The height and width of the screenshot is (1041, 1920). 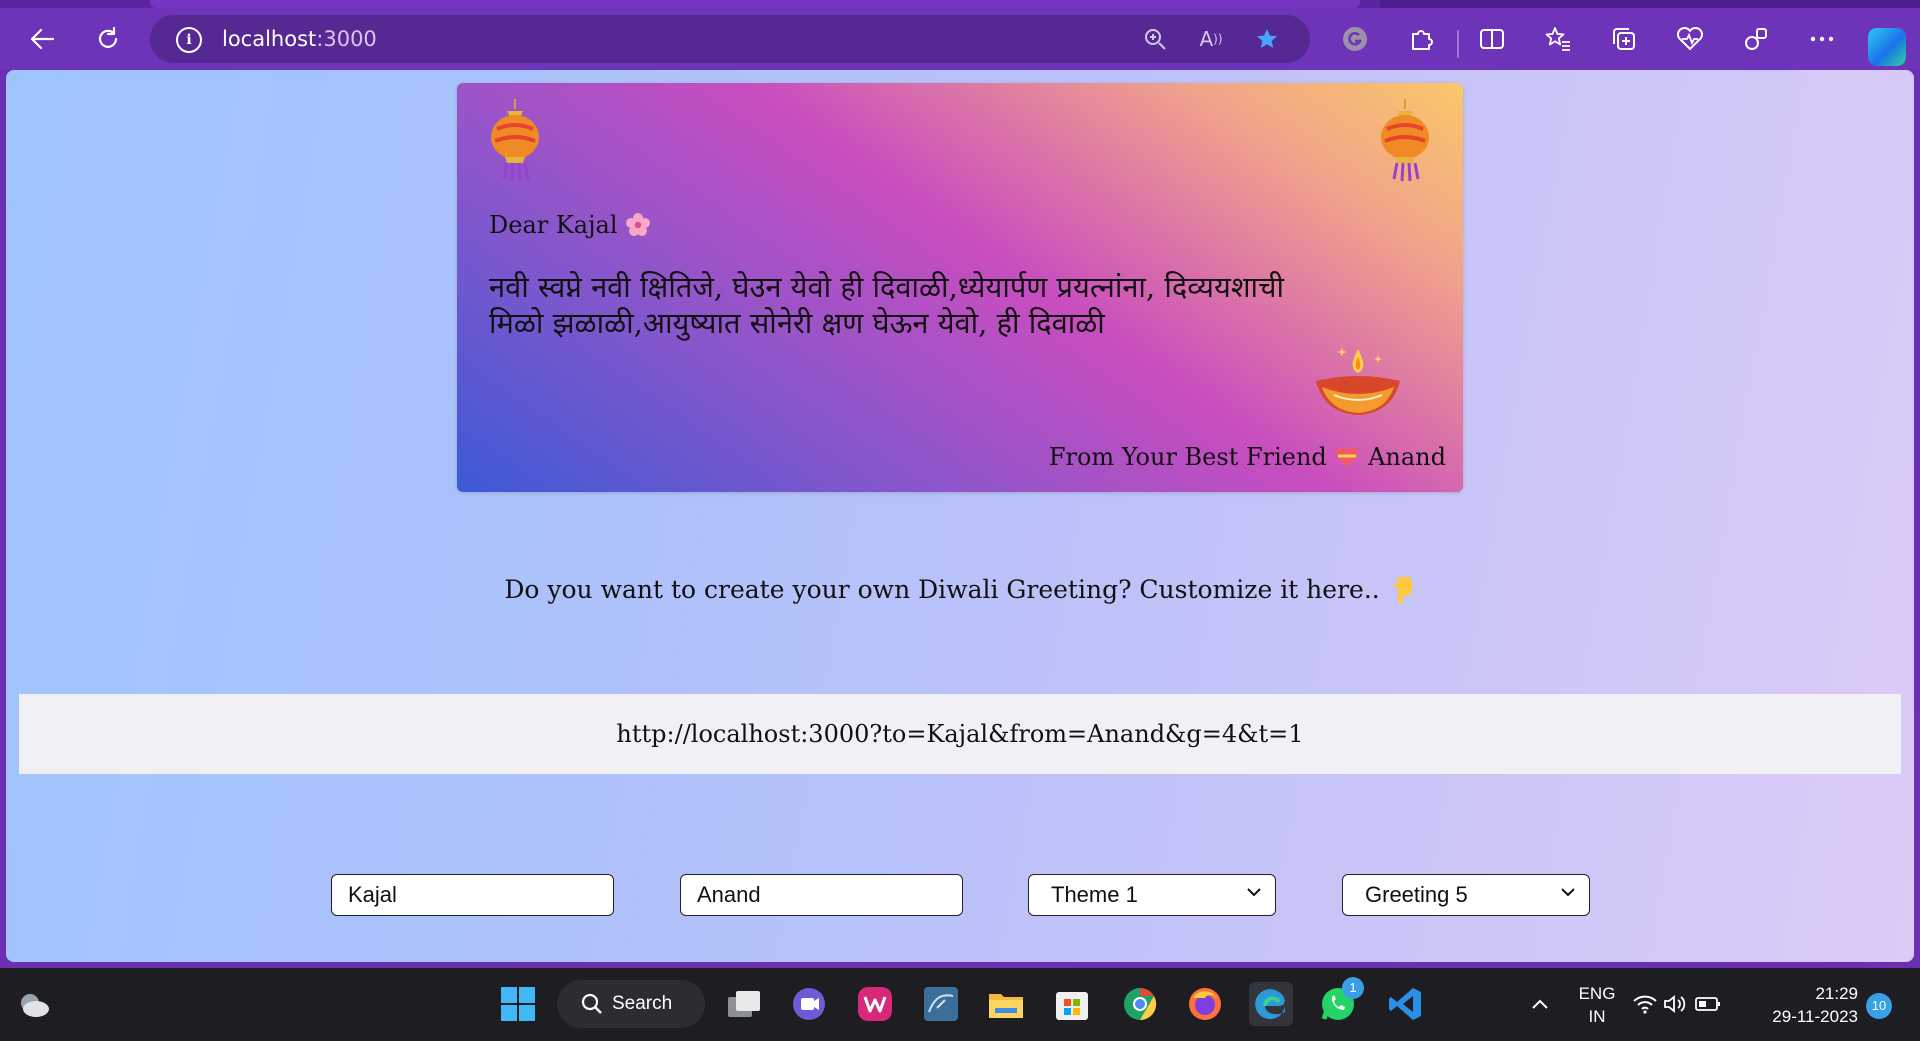 I want to click on read-aloud-icon: A)), so click(x=1211, y=39).